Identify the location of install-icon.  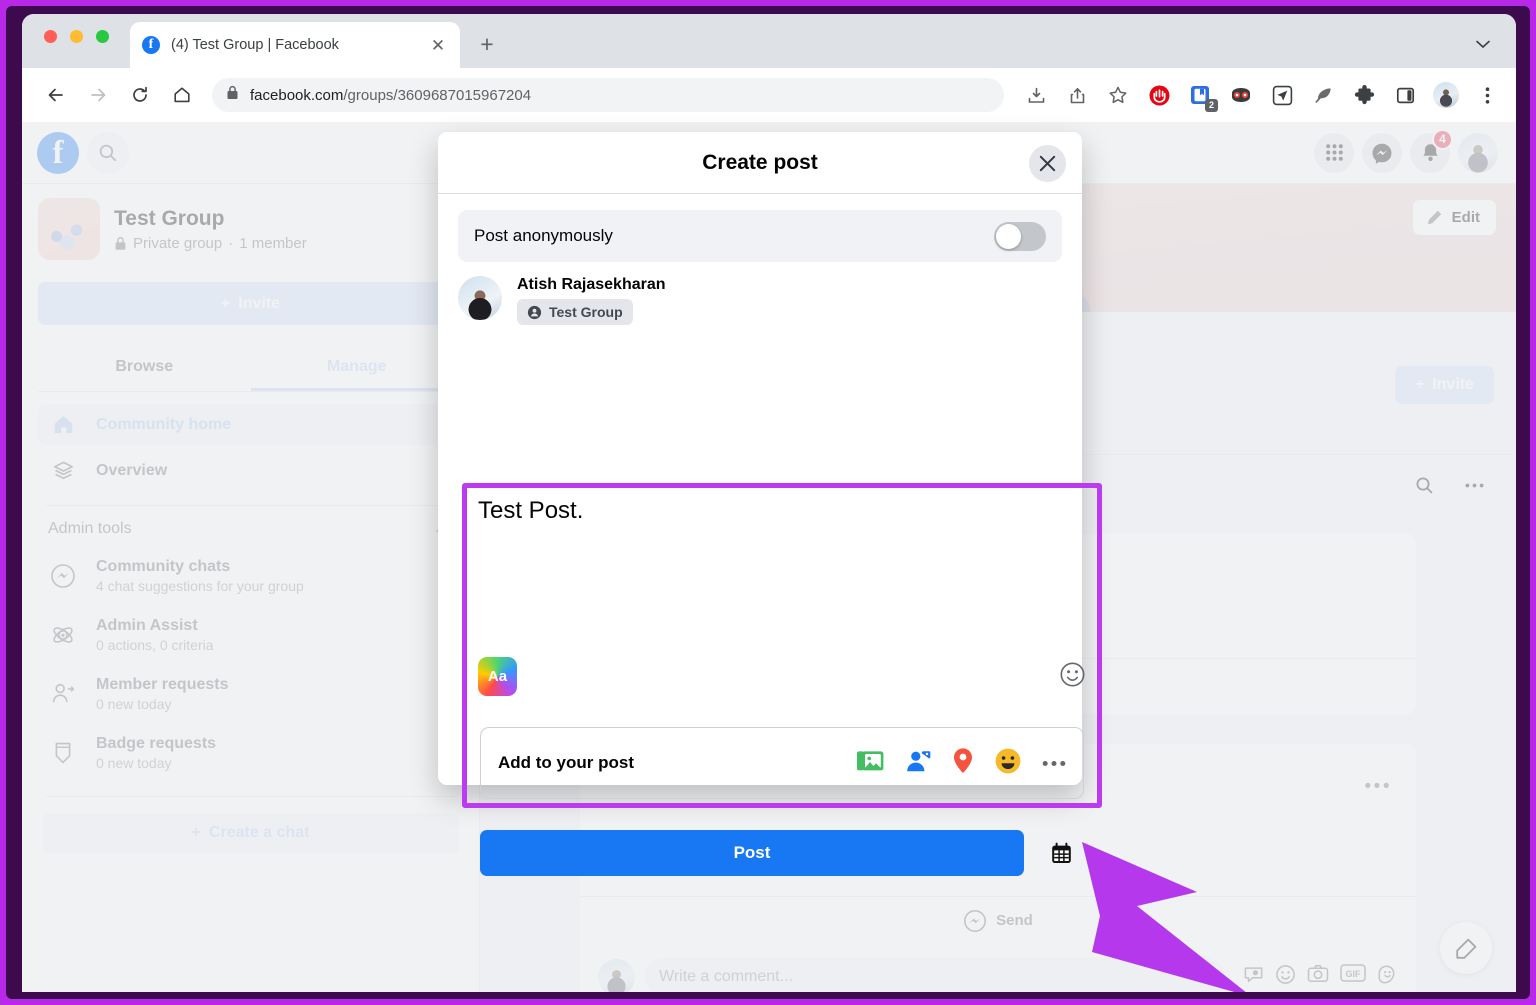
(1036, 95).